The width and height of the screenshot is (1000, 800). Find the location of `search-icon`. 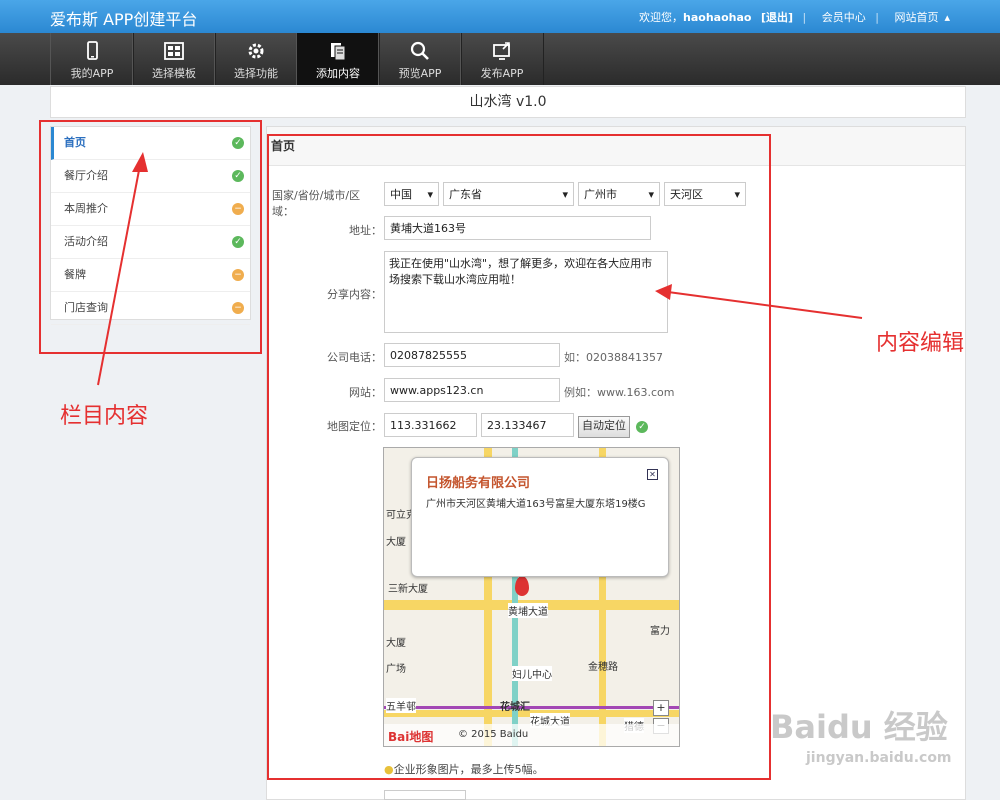

search-icon is located at coordinates (419, 50).